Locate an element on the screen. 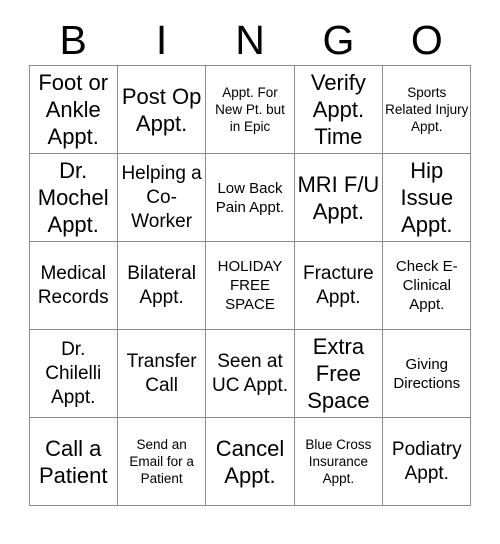 The width and height of the screenshot is (500, 544). bingo-cell: Verify Appt. Time is located at coordinates (338, 109).